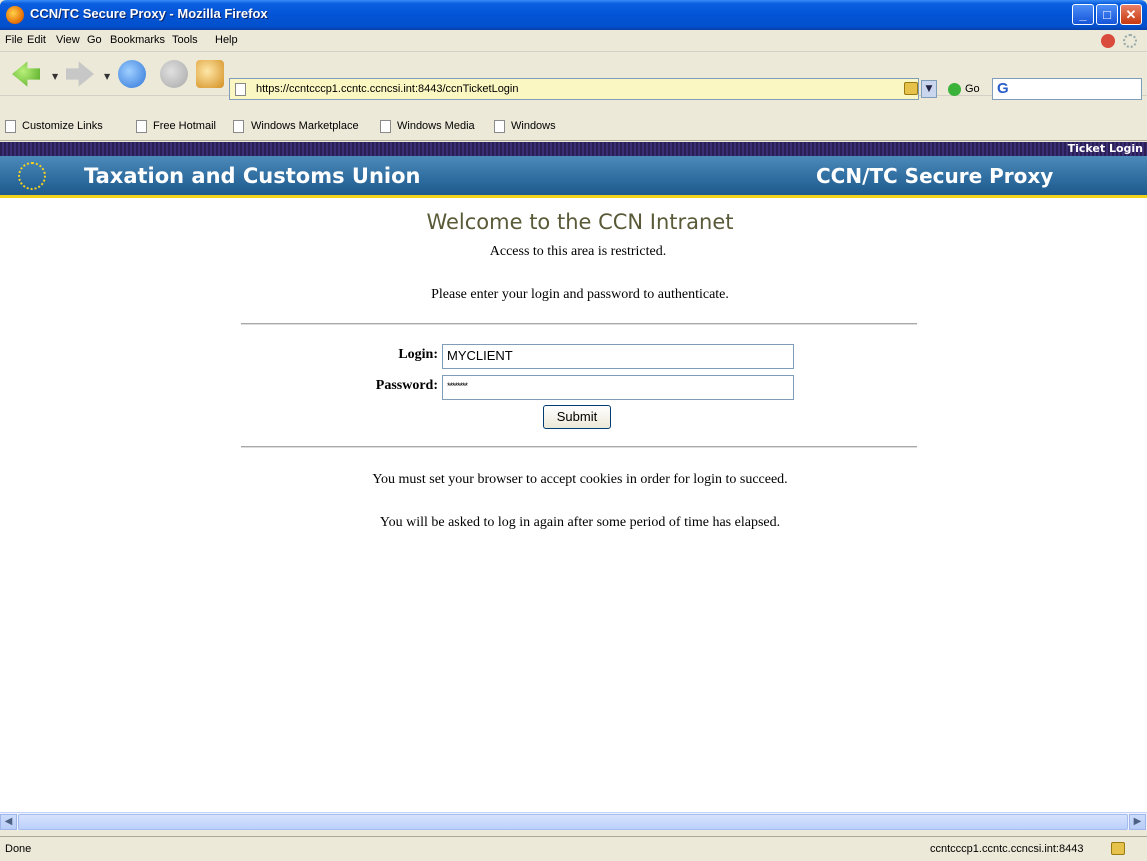 The height and width of the screenshot is (861, 1147). What do you see at coordinates (911, 88) in the screenshot?
I see `lock-icon` at bounding box center [911, 88].